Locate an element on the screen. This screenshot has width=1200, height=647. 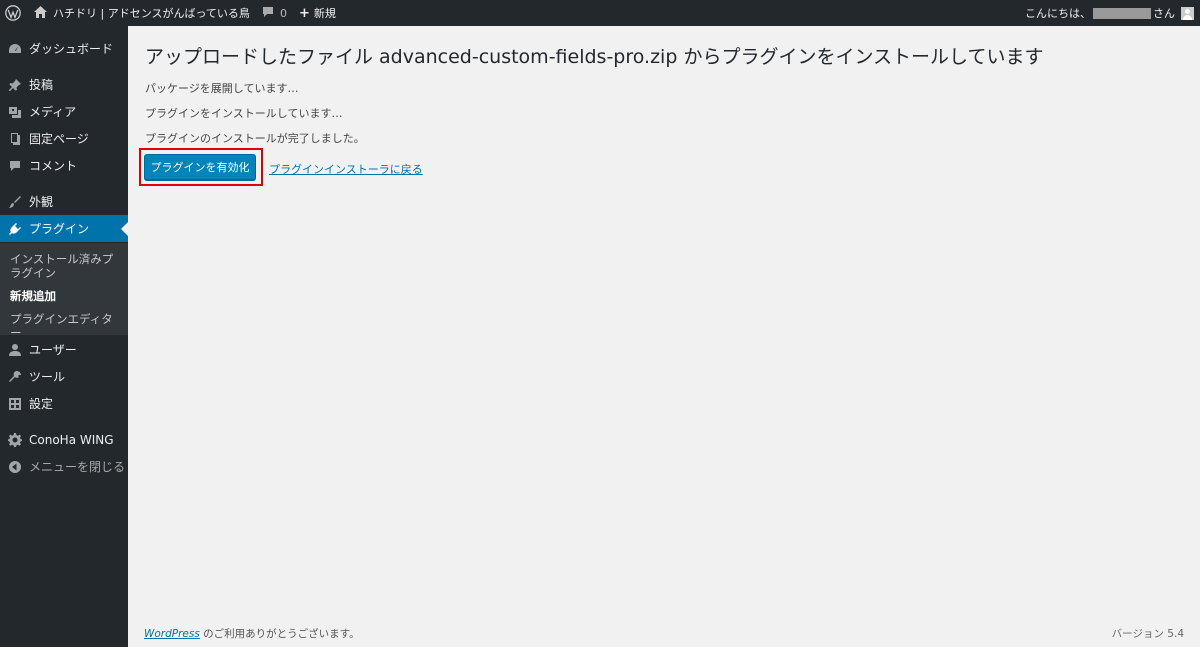
sidebar-item-comments: コメント is located at coordinates (64, 165).